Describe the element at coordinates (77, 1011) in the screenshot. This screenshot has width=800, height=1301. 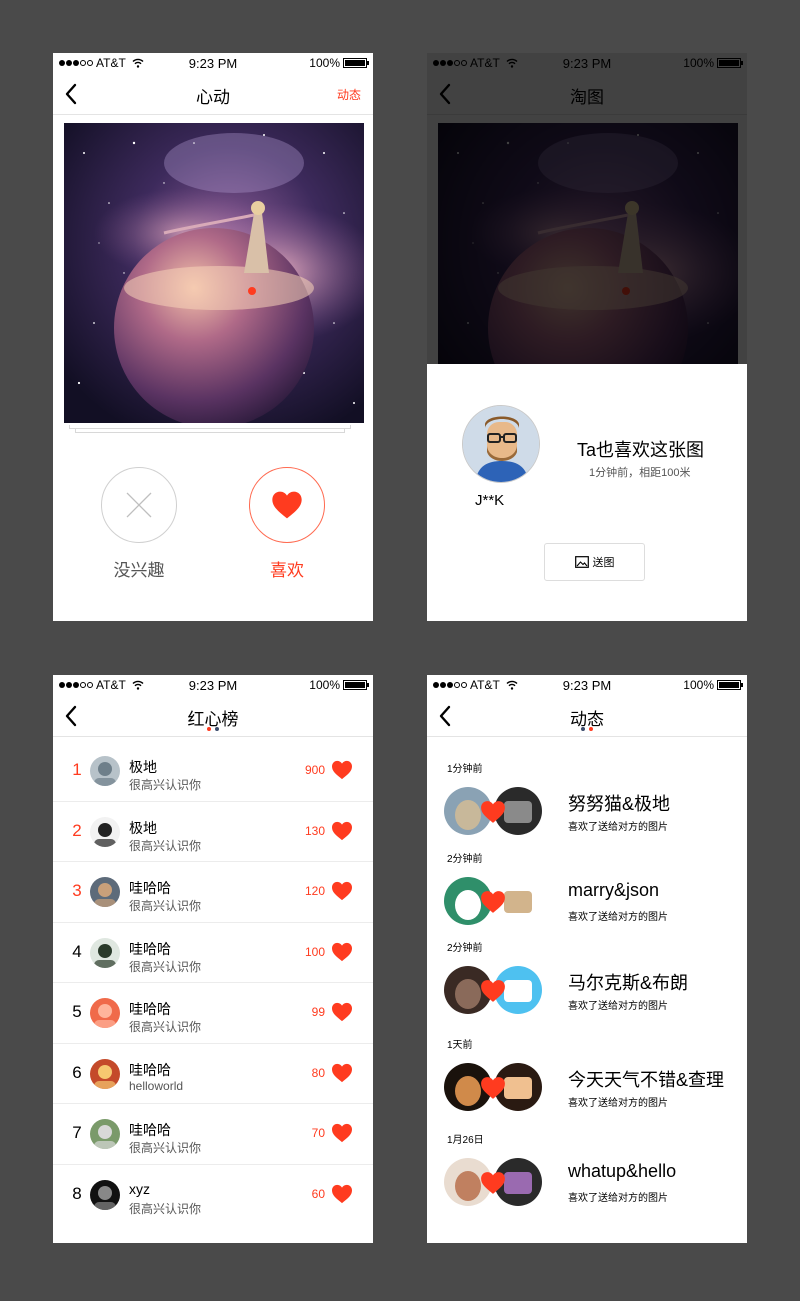
I see `rank-number: 5` at that location.